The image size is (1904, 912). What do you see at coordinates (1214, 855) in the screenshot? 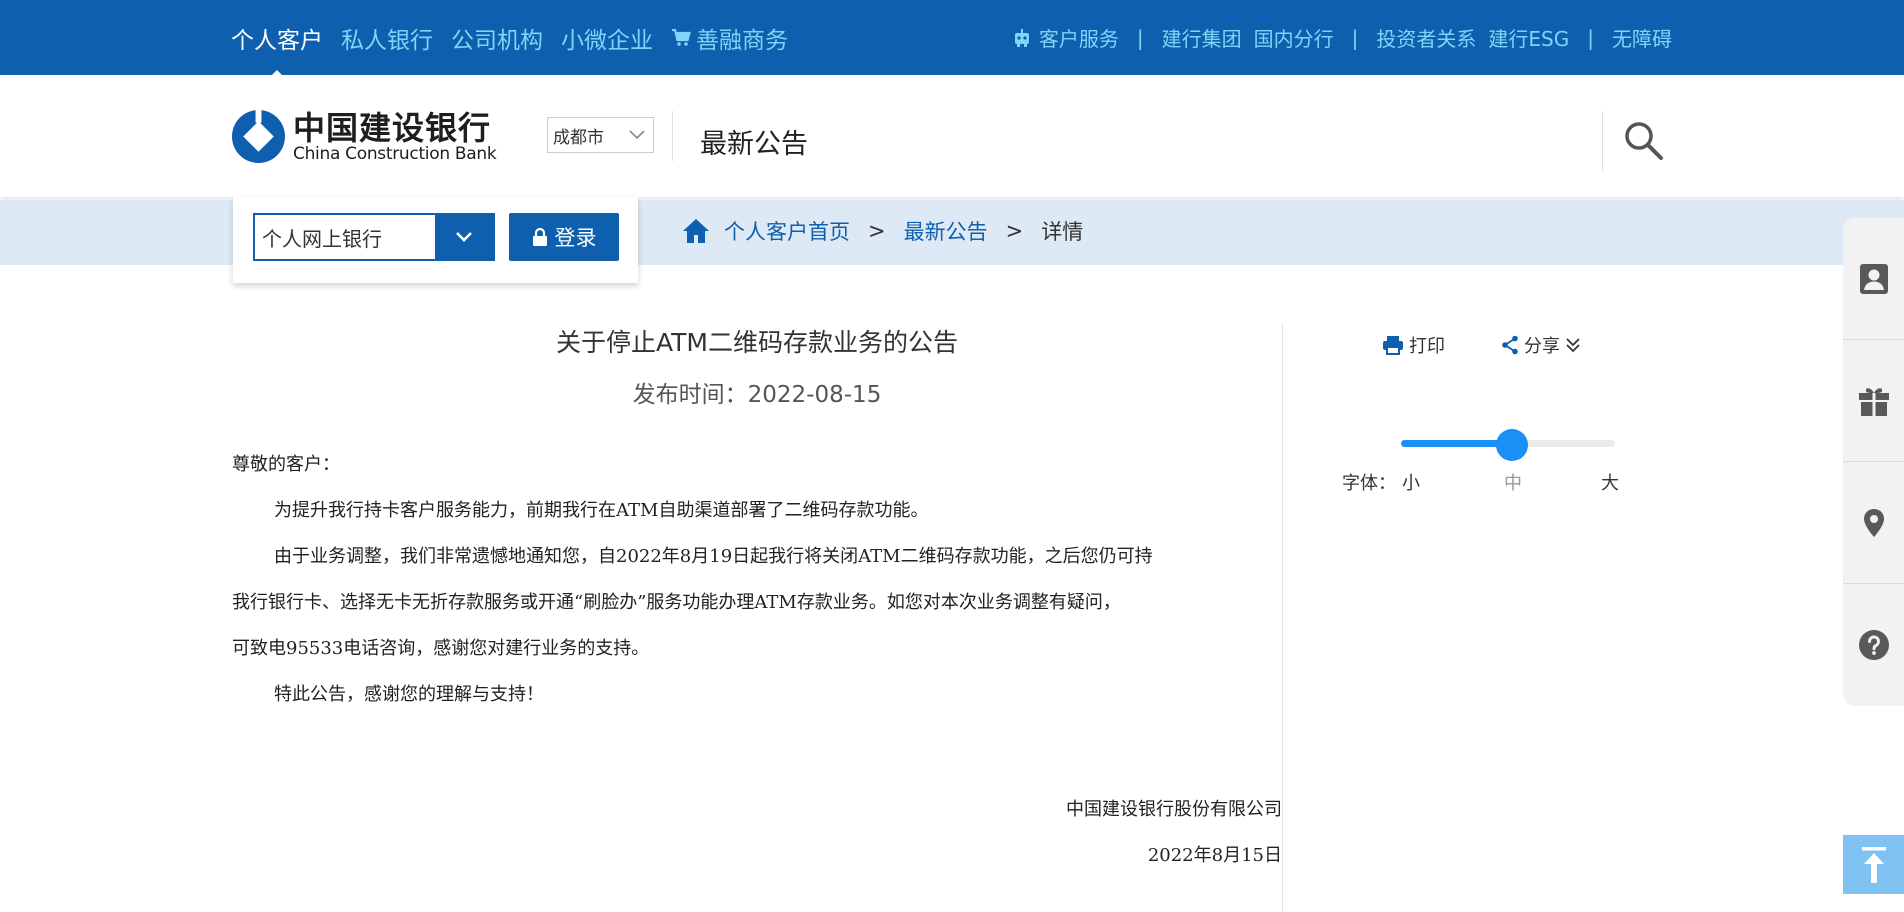
I see `signature-date: 2022年8月15日` at bounding box center [1214, 855].